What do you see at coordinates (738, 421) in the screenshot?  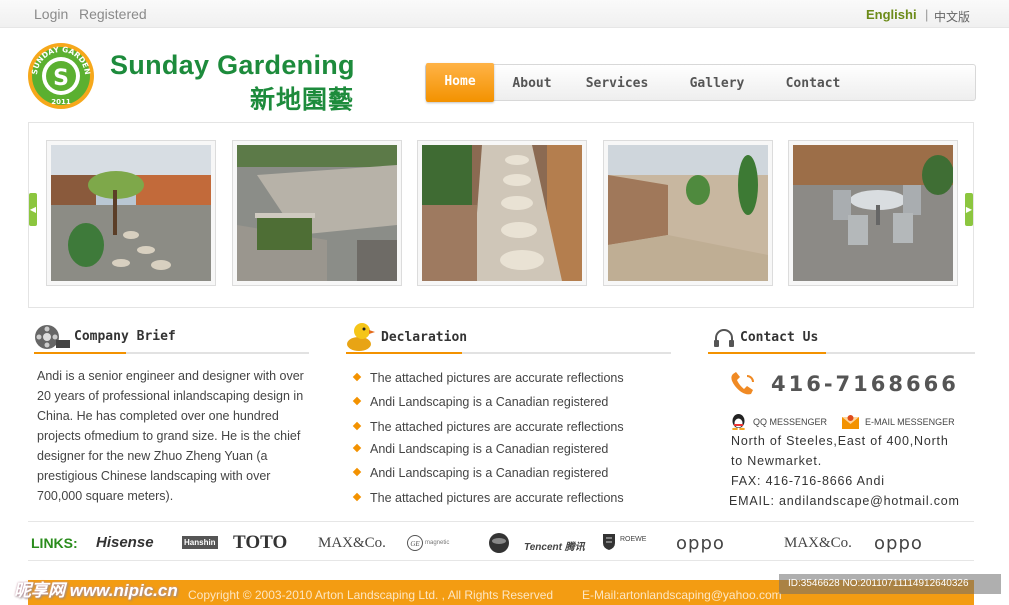 I see `qq-penguin-icon` at bounding box center [738, 421].